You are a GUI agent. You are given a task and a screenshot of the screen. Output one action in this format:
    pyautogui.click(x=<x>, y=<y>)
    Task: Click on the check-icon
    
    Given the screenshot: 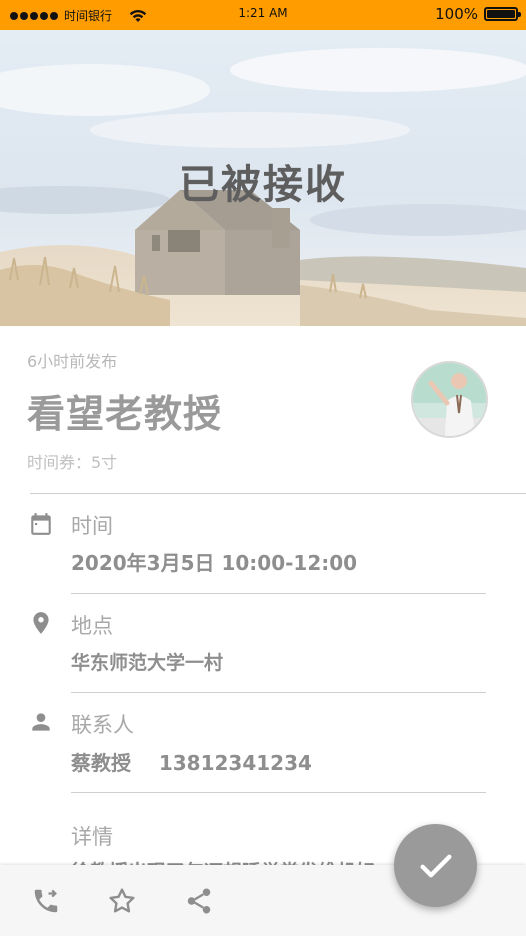 What is the action you would take?
    pyautogui.click(x=435, y=865)
    